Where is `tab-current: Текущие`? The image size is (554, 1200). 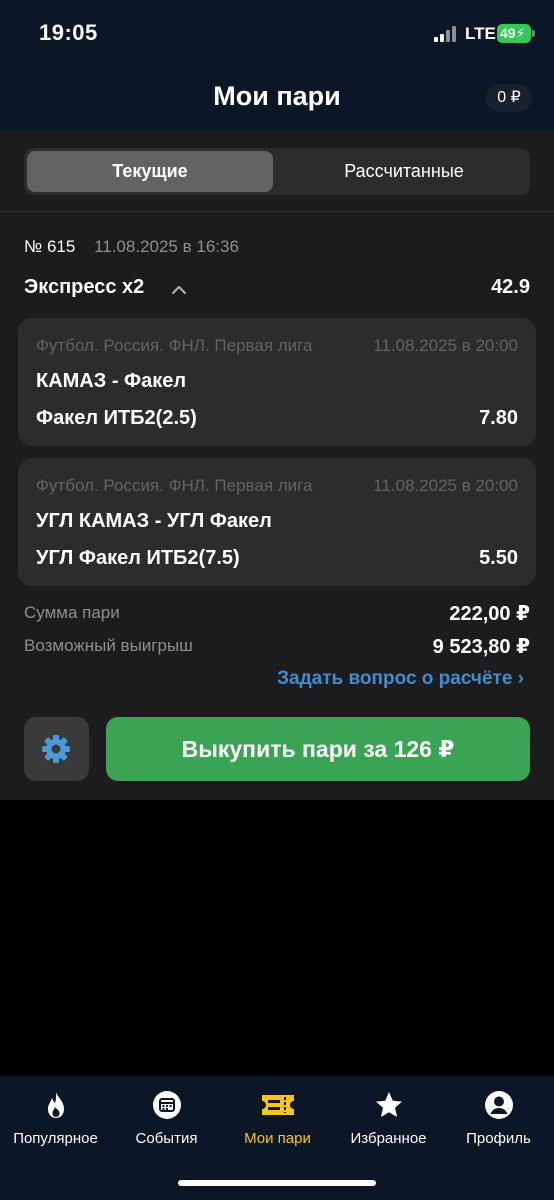 tab-current: Текущие is located at coordinates (150, 171).